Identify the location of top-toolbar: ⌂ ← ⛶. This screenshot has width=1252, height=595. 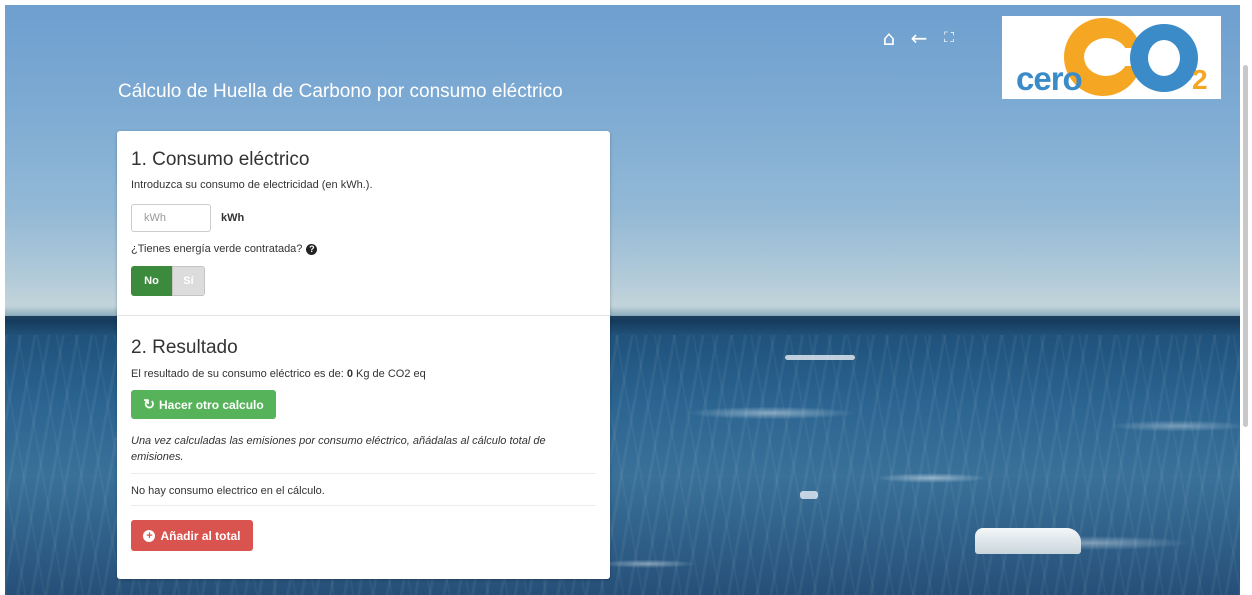
(919, 38).